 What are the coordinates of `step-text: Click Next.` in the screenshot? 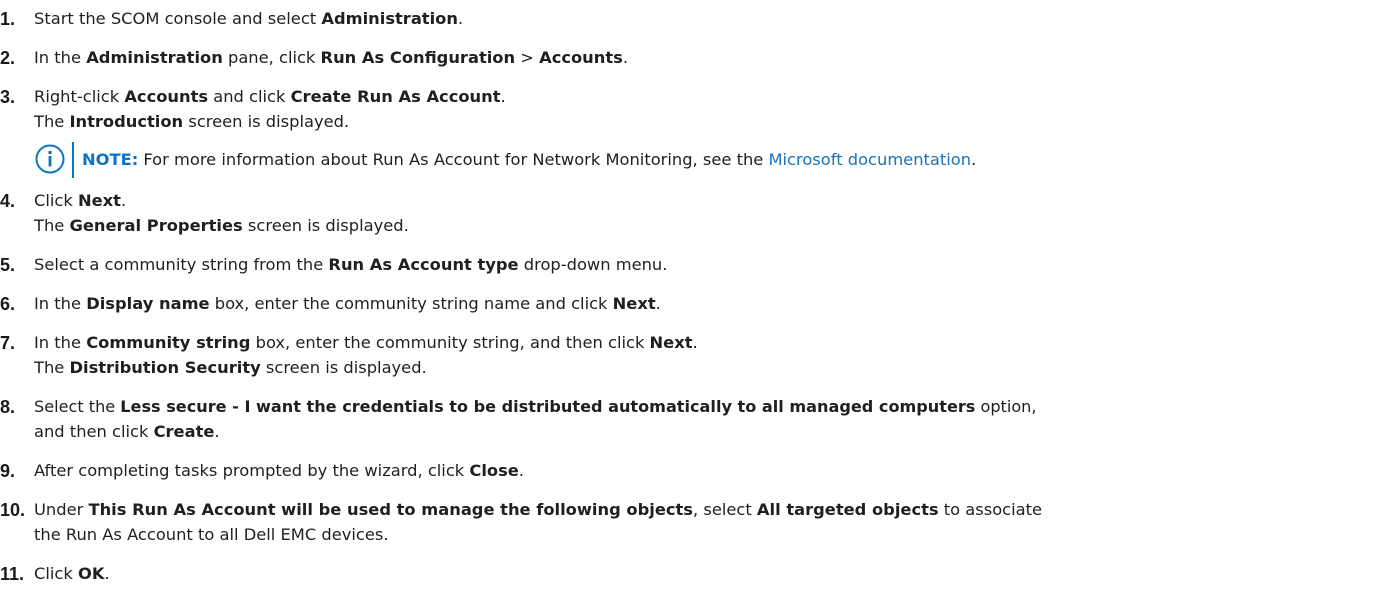 It's located at (80, 200).